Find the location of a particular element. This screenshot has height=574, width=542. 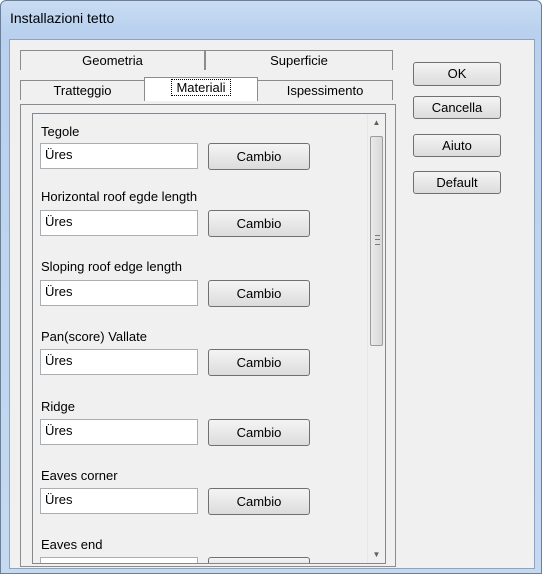

tab-superficie-label: Superficie is located at coordinates (299, 60).